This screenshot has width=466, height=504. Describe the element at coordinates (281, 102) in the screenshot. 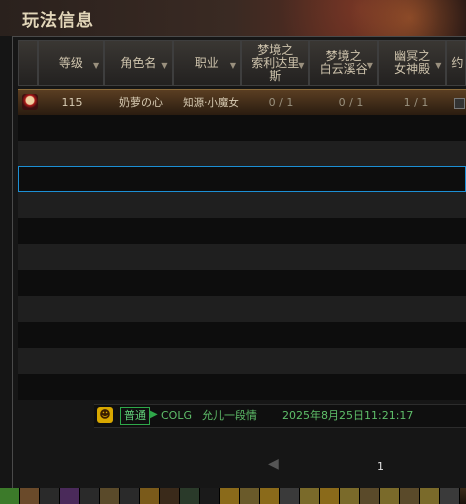

I see `cell-dream-soli: 0 / 1` at that location.